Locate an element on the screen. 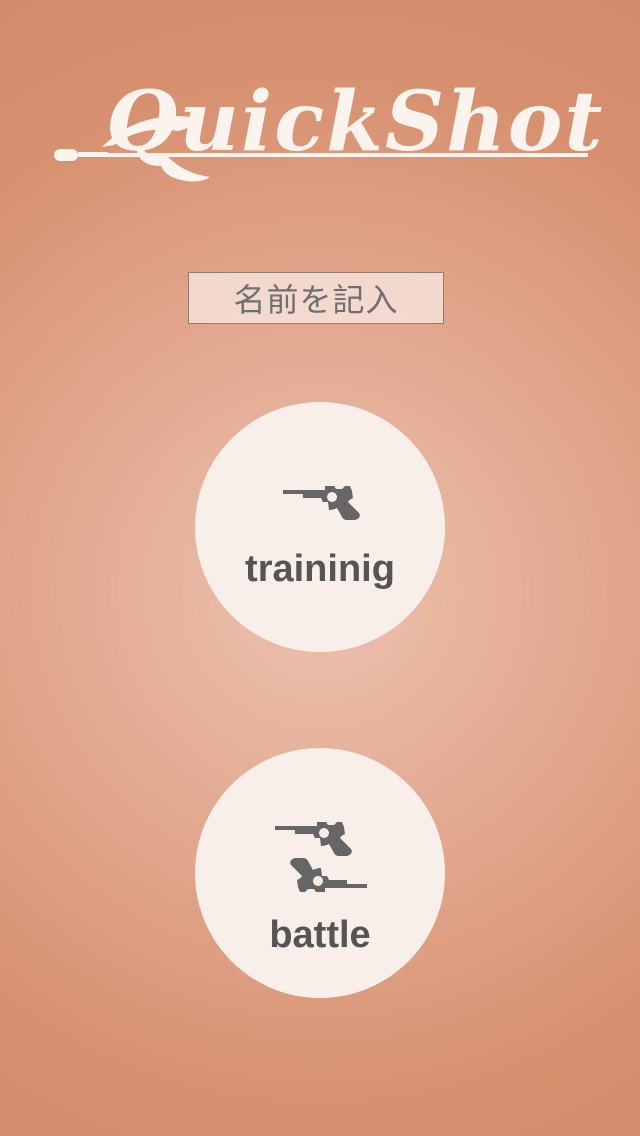 The height and width of the screenshot is (1136, 640). battle-mode-button: battle is located at coordinates (320, 873).